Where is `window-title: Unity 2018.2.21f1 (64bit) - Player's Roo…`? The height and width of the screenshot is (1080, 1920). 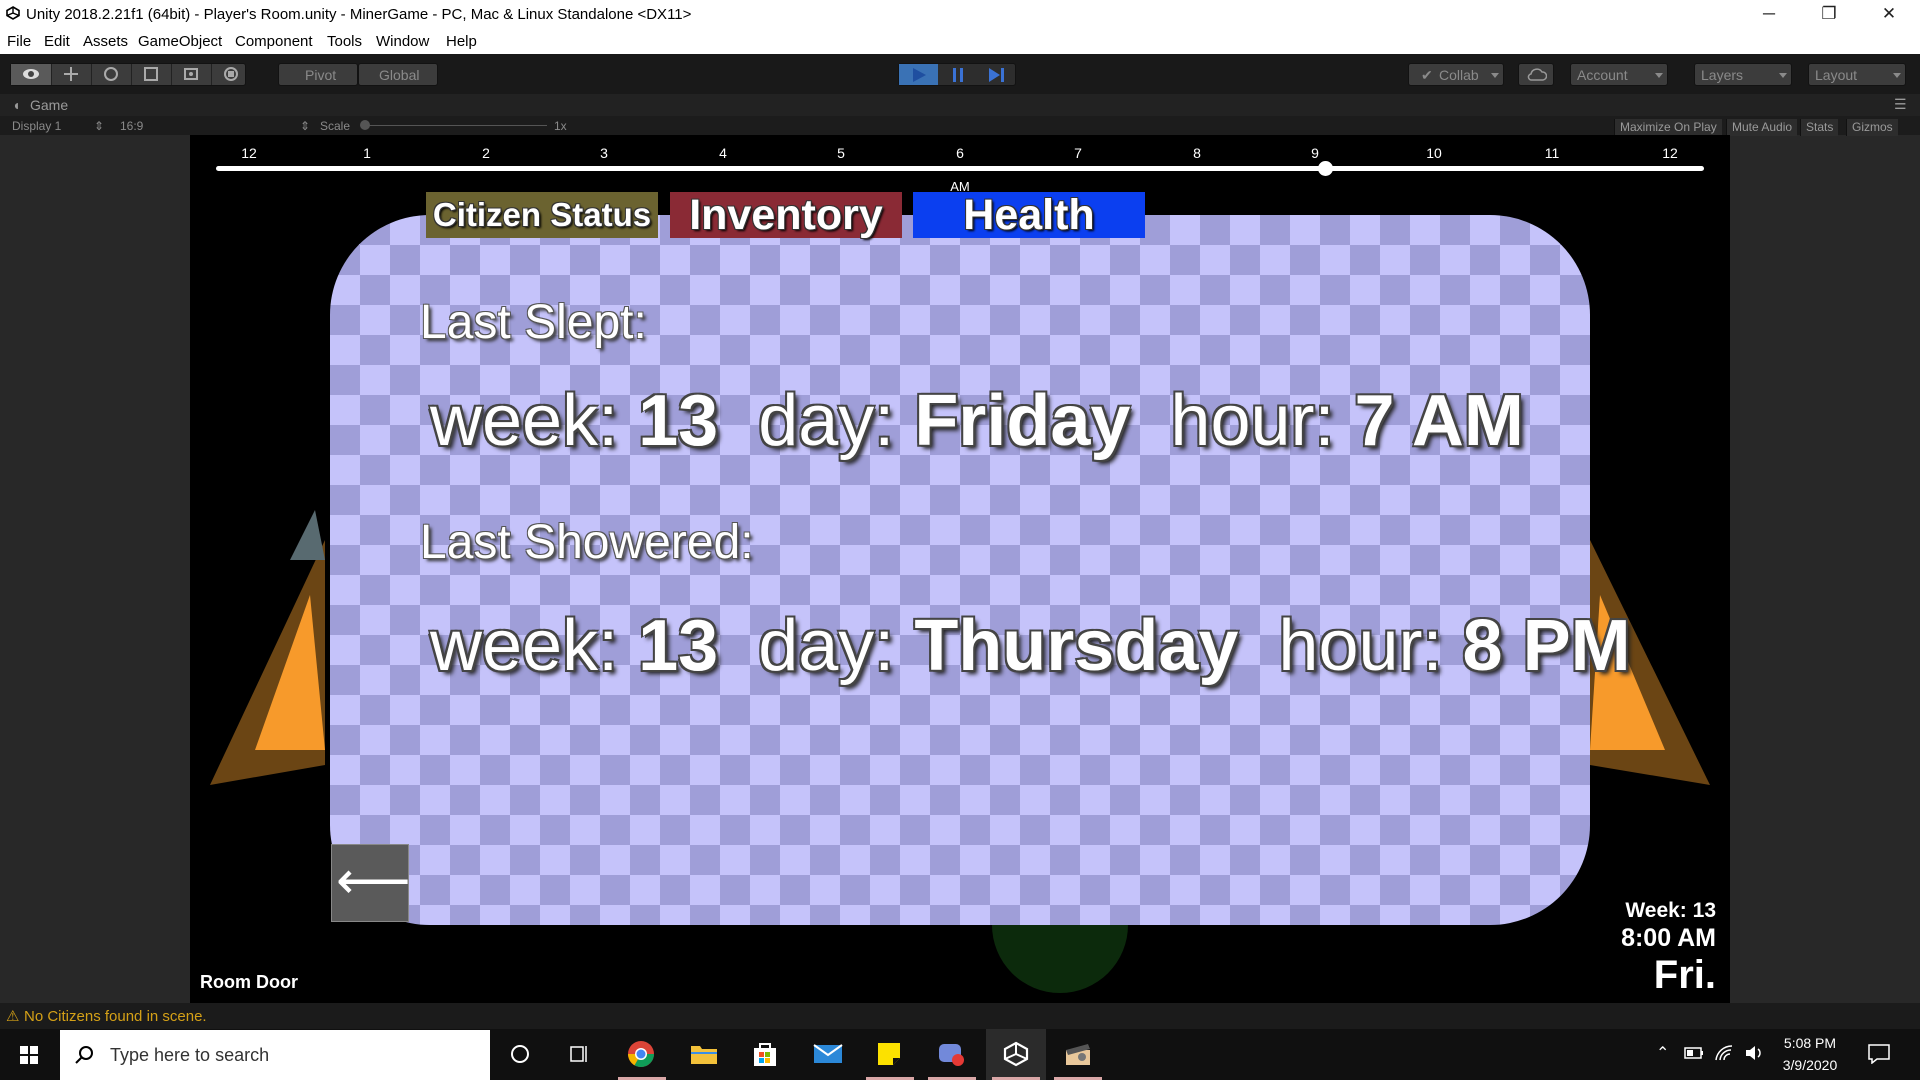 window-title: Unity 2018.2.21f1 (64bit) - Player's Roo… is located at coordinates (359, 14).